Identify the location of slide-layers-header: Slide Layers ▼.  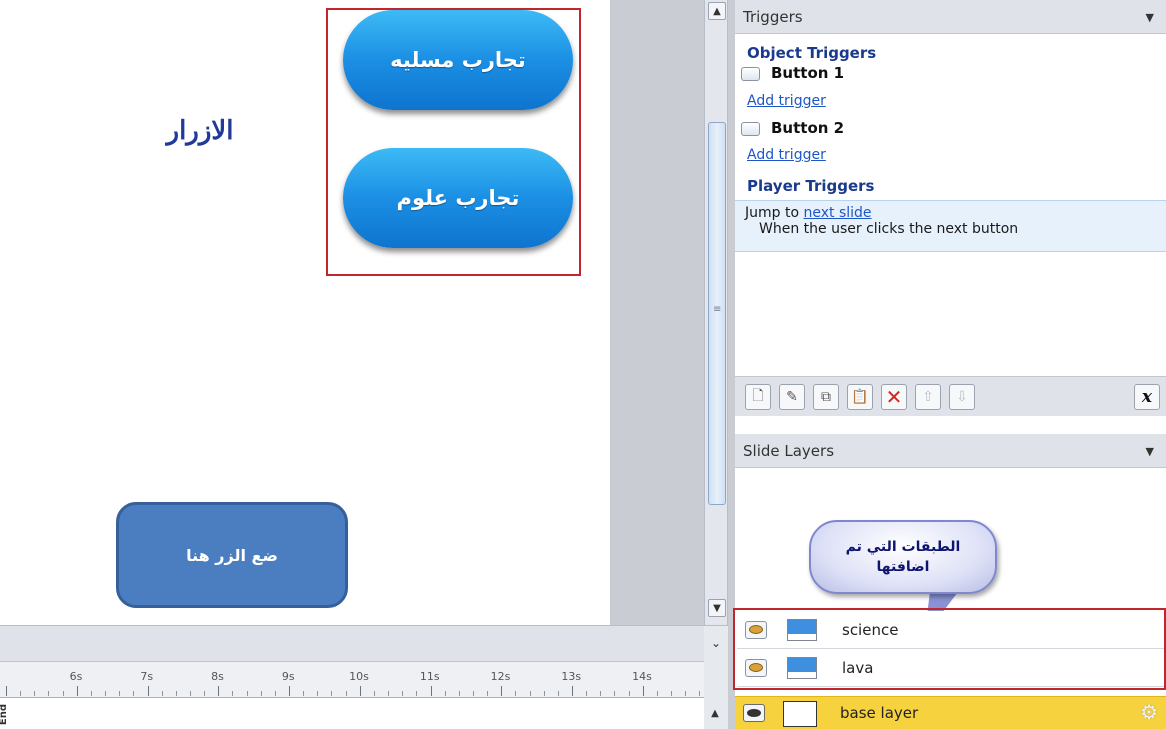
(950, 451).